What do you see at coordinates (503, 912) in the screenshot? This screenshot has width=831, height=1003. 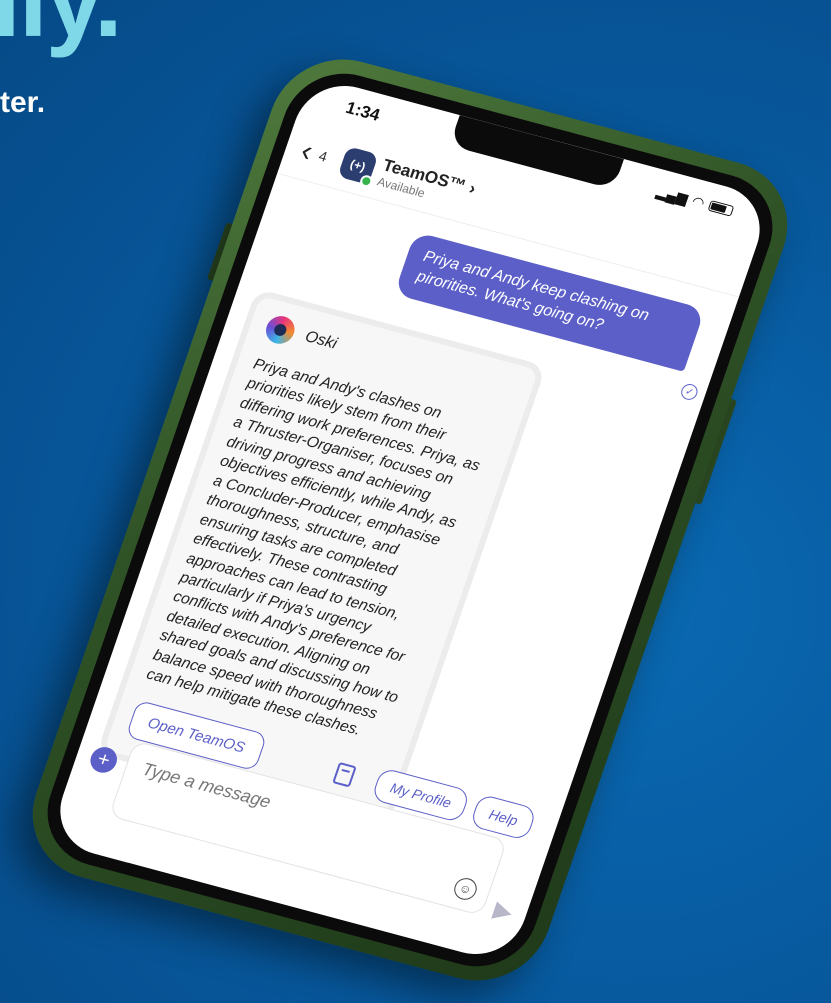 I see `send-icon` at bounding box center [503, 912].